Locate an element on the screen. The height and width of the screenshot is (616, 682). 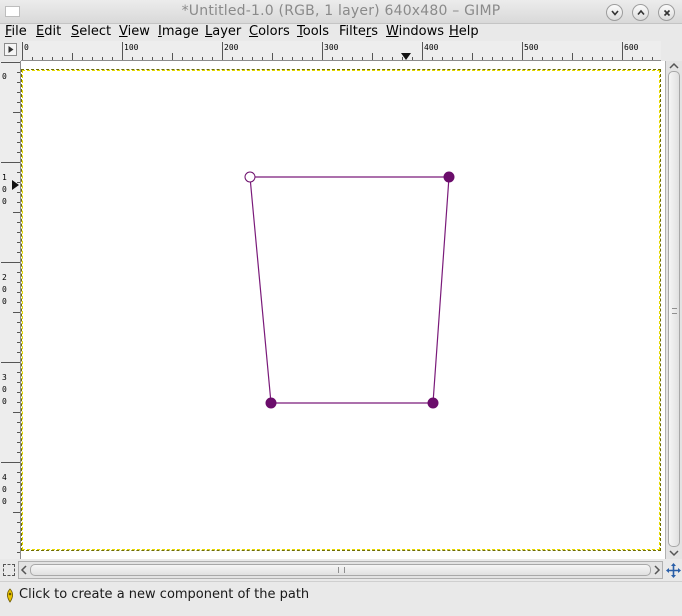
vertical-scrollbar is located at coordinates (673, 310).